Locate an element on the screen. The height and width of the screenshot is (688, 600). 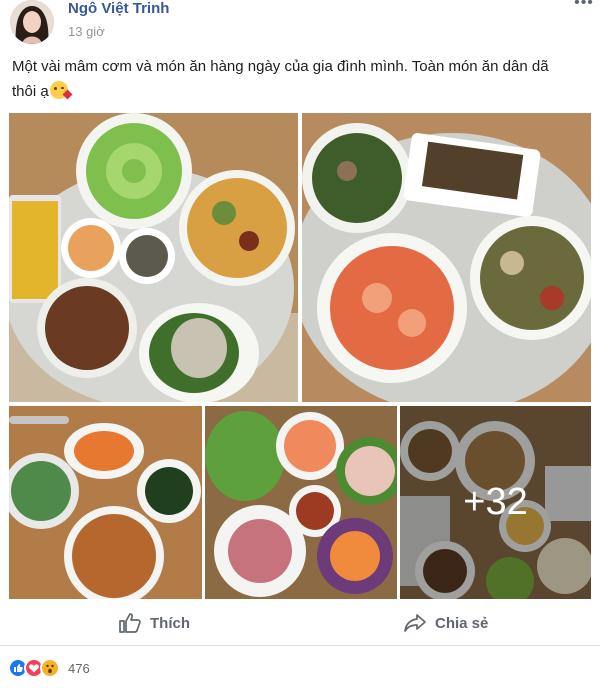
kiss-emoji-icon is located at coordinates (61, 90).